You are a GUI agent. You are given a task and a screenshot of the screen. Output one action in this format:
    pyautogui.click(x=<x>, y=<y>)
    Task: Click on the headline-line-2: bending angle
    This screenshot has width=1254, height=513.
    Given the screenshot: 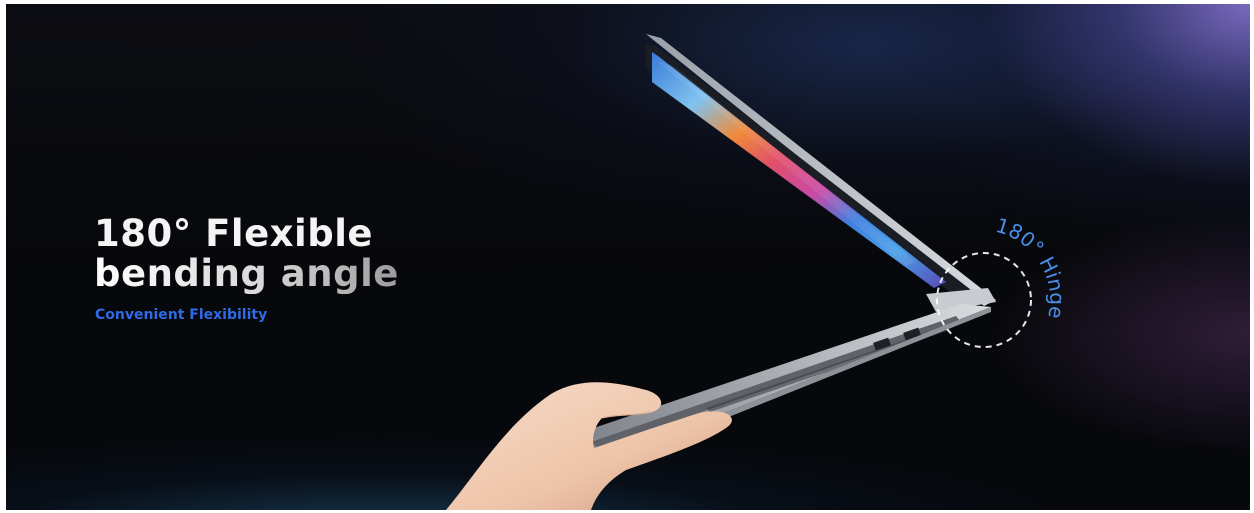 What is the action you would take?
    pyautogui.click(x=246, y=273)
    